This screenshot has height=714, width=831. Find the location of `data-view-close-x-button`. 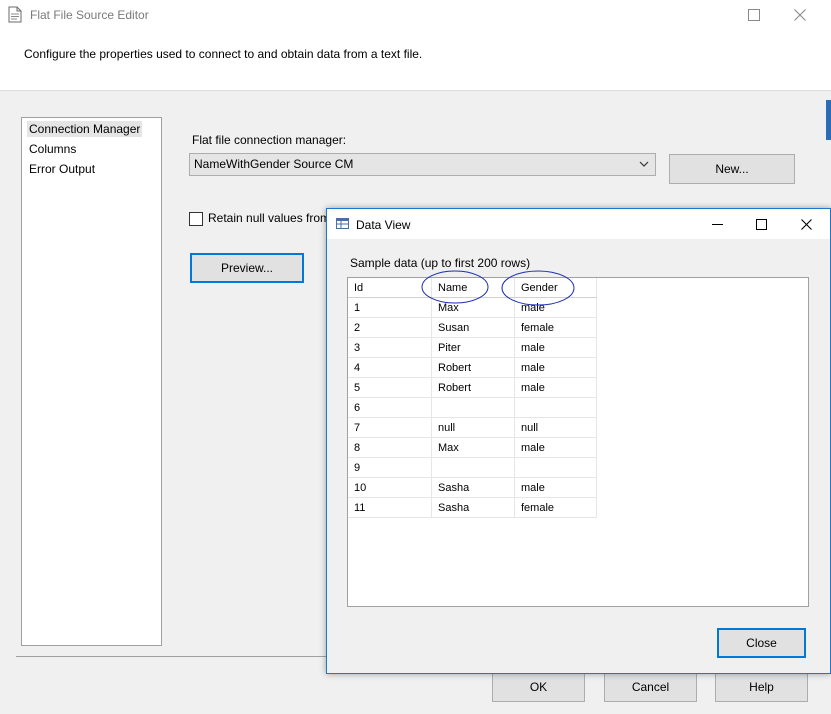

data-view-close-x-button is located at coordinates (806, 224).